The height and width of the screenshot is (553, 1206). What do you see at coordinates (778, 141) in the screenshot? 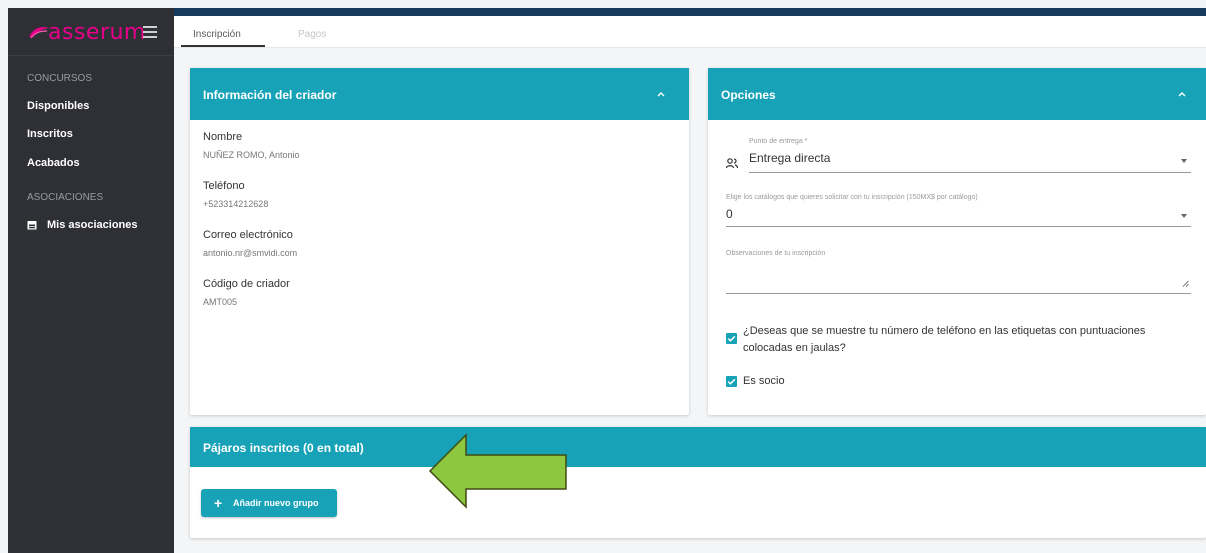
I see `delivery-label: Punto de entrega *` at bounding box center [778, 141].